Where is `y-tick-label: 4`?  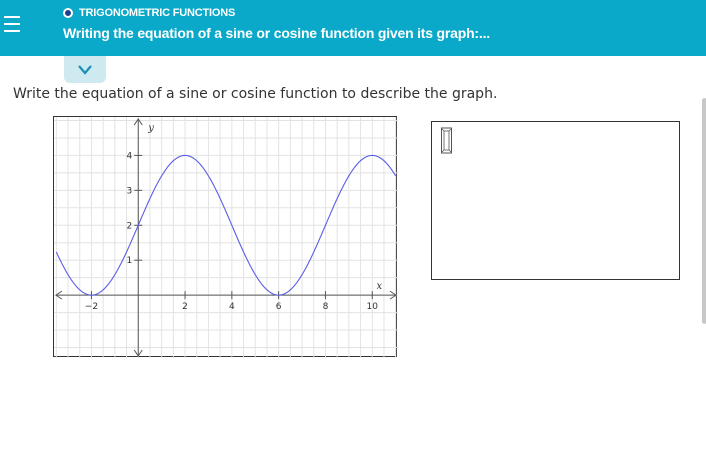 y-tick-label: 4 is located at coordinates (130, 156).